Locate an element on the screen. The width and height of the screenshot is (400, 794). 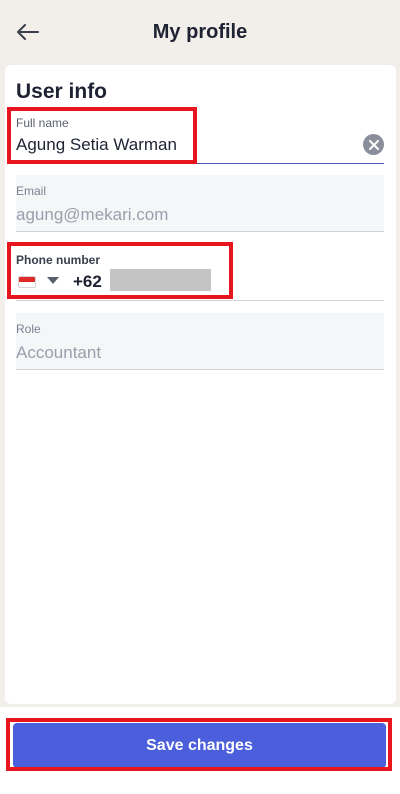
role-field: Role Accountant is located at coordinates (200, 341).